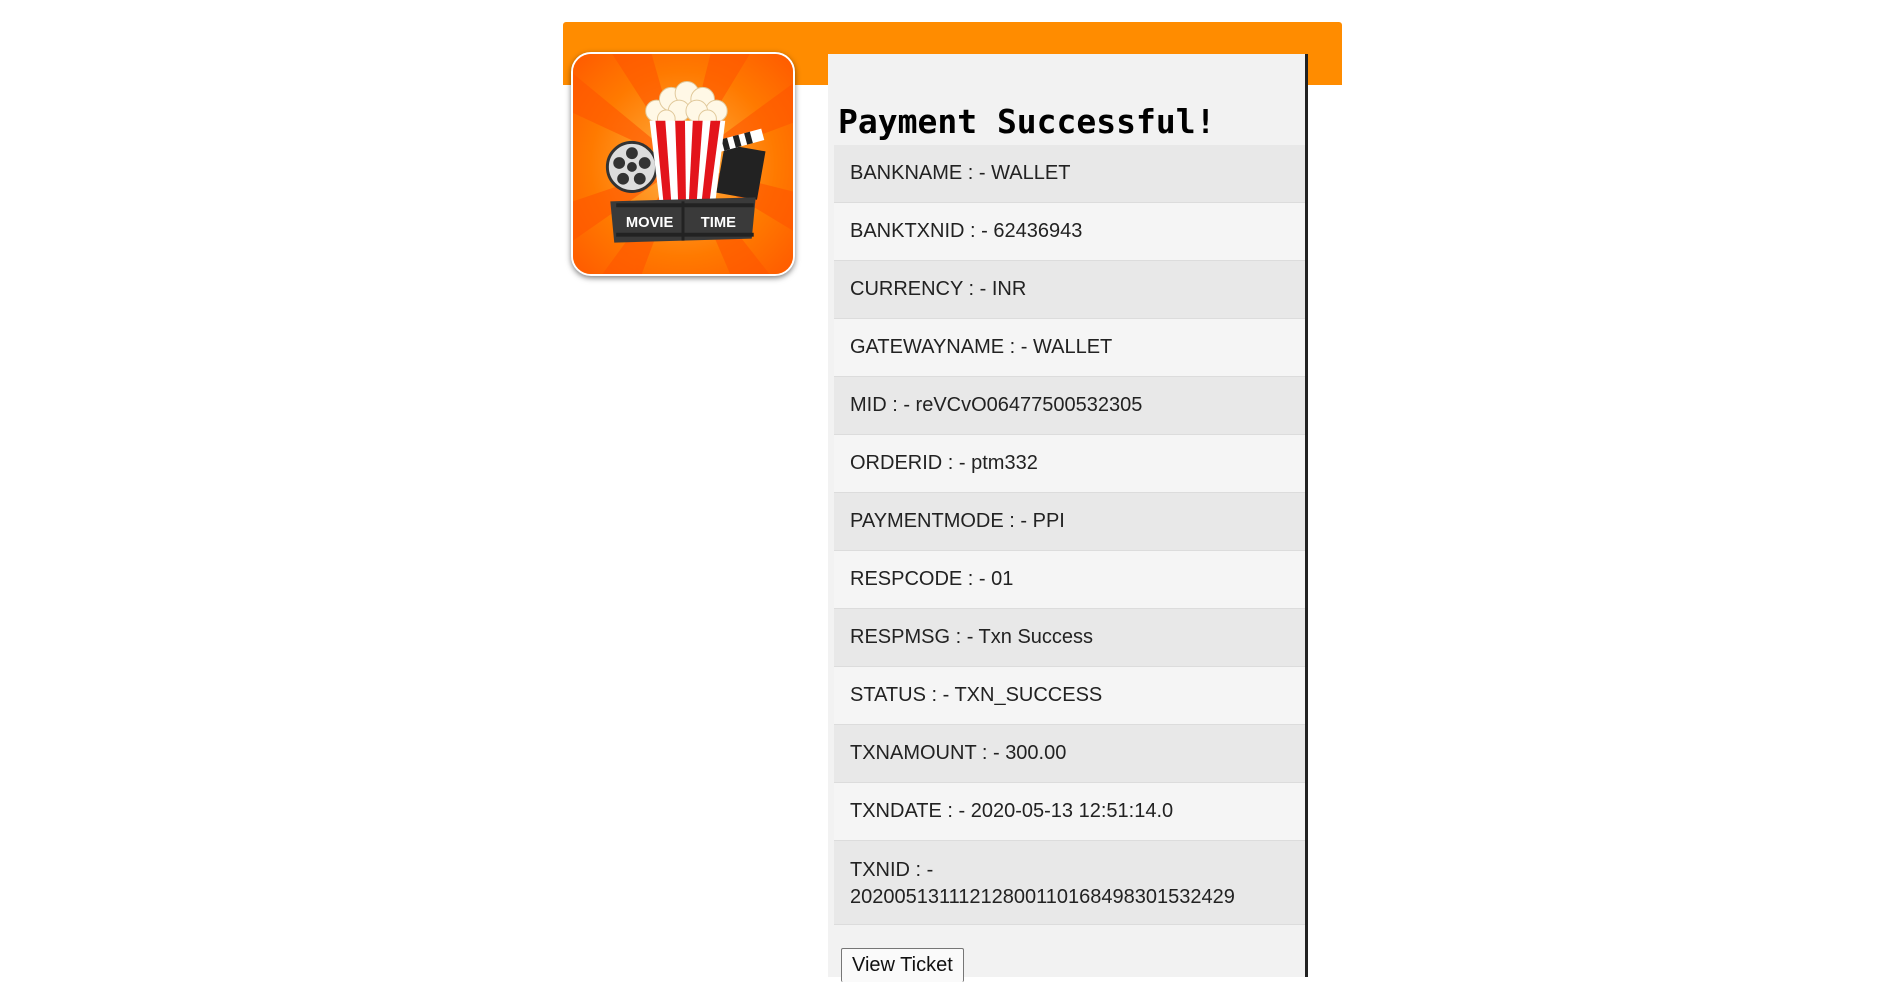 The width and height of the screenshot is (1898, 982). I want to click on film-reel-icon, so click(631, 166).